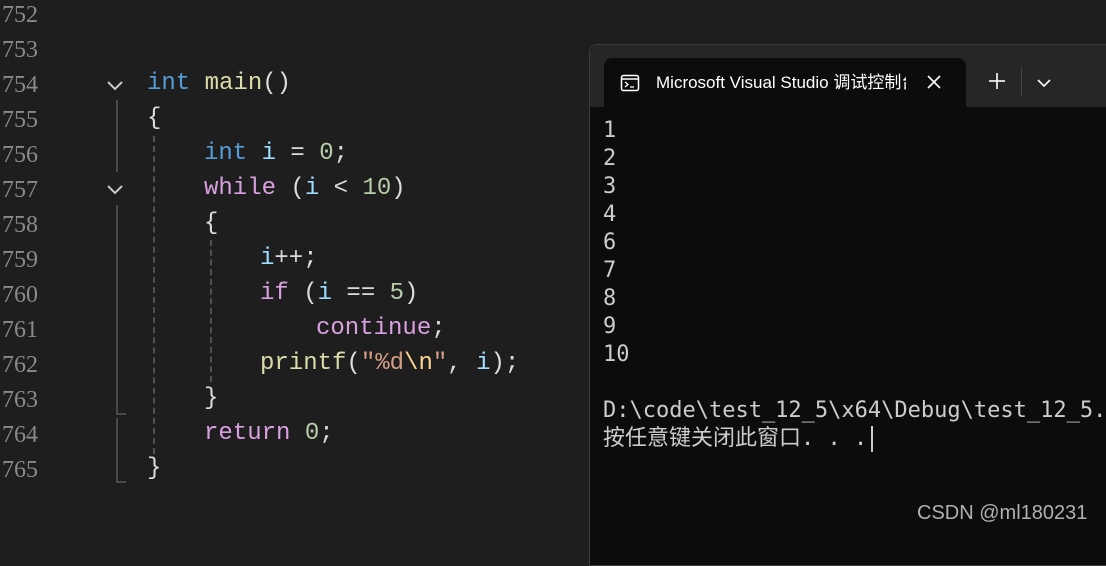 The image size is (1106, 566). I want to click on code-token: main, so click(233, 83).